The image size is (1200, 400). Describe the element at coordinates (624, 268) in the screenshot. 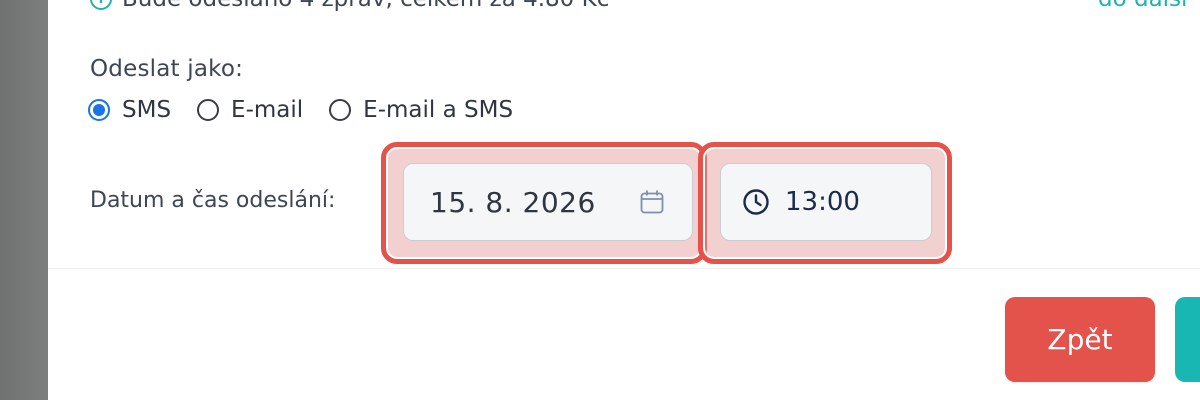

I see `footer-divider` at that location.